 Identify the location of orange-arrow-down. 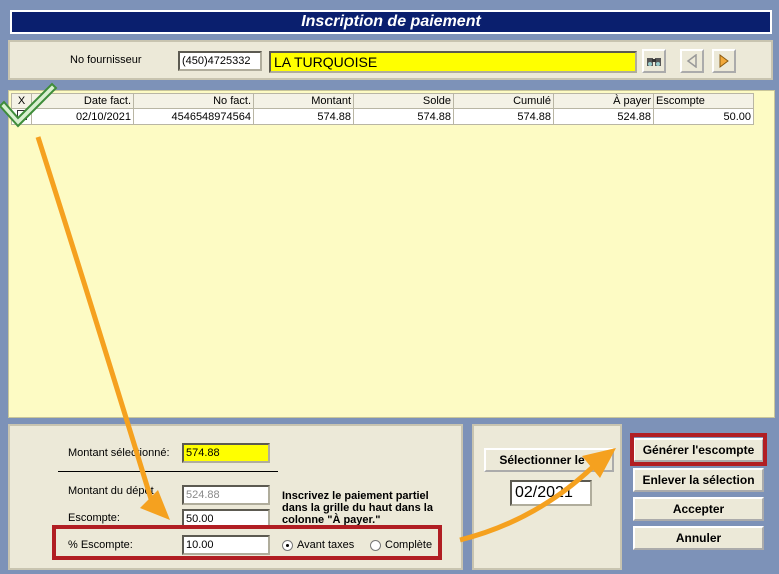
(96, 324).